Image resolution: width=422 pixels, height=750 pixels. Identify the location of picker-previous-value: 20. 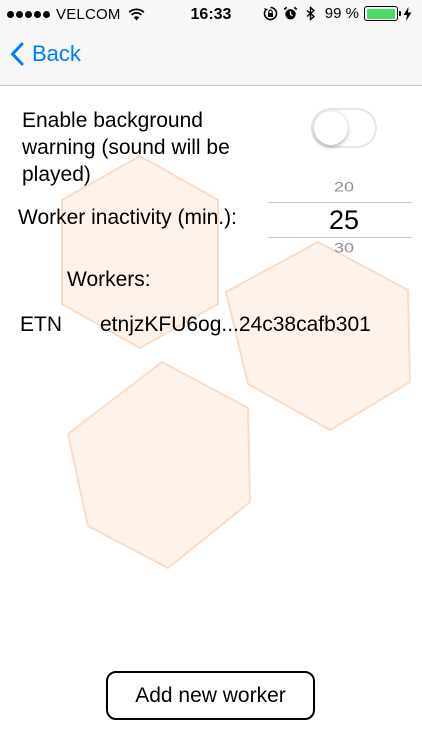
(344, 188).